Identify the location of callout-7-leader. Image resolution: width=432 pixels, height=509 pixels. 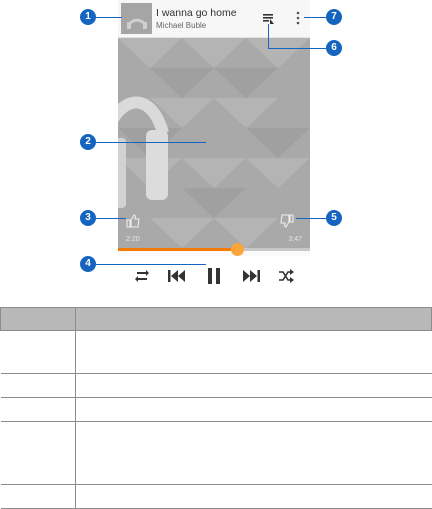
(315, 17).